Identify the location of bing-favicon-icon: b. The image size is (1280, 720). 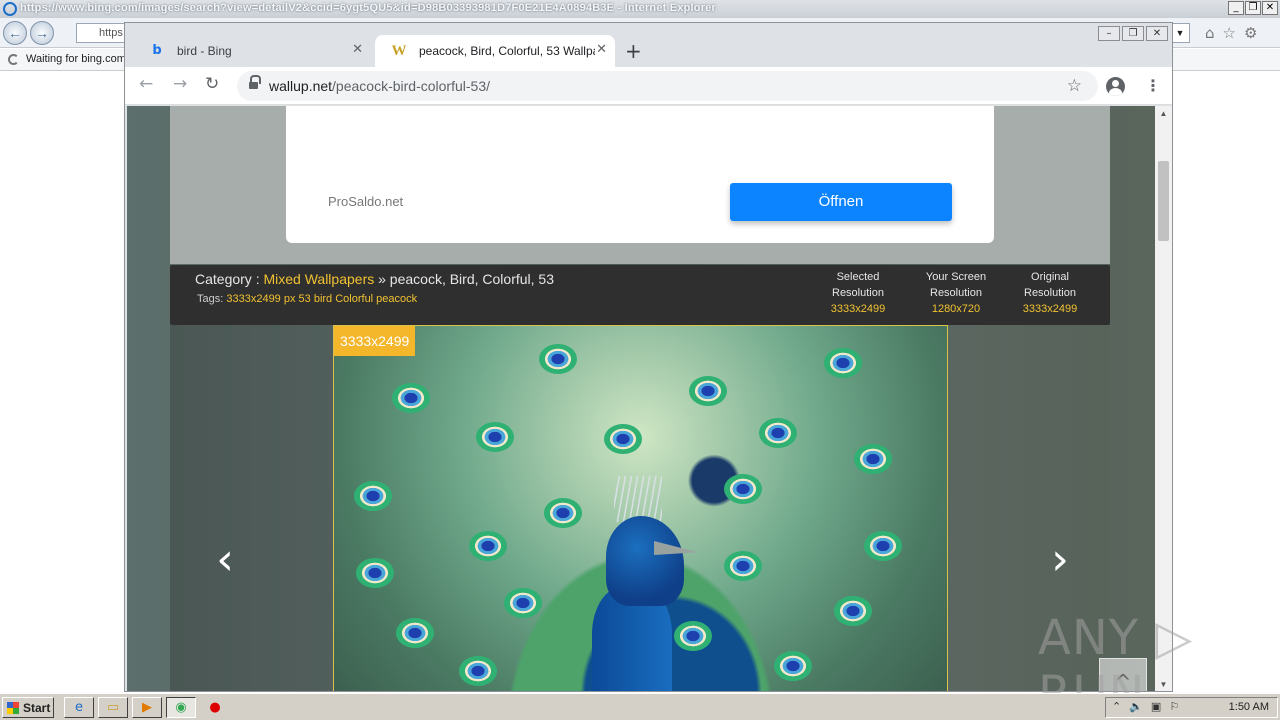
(157, 50).